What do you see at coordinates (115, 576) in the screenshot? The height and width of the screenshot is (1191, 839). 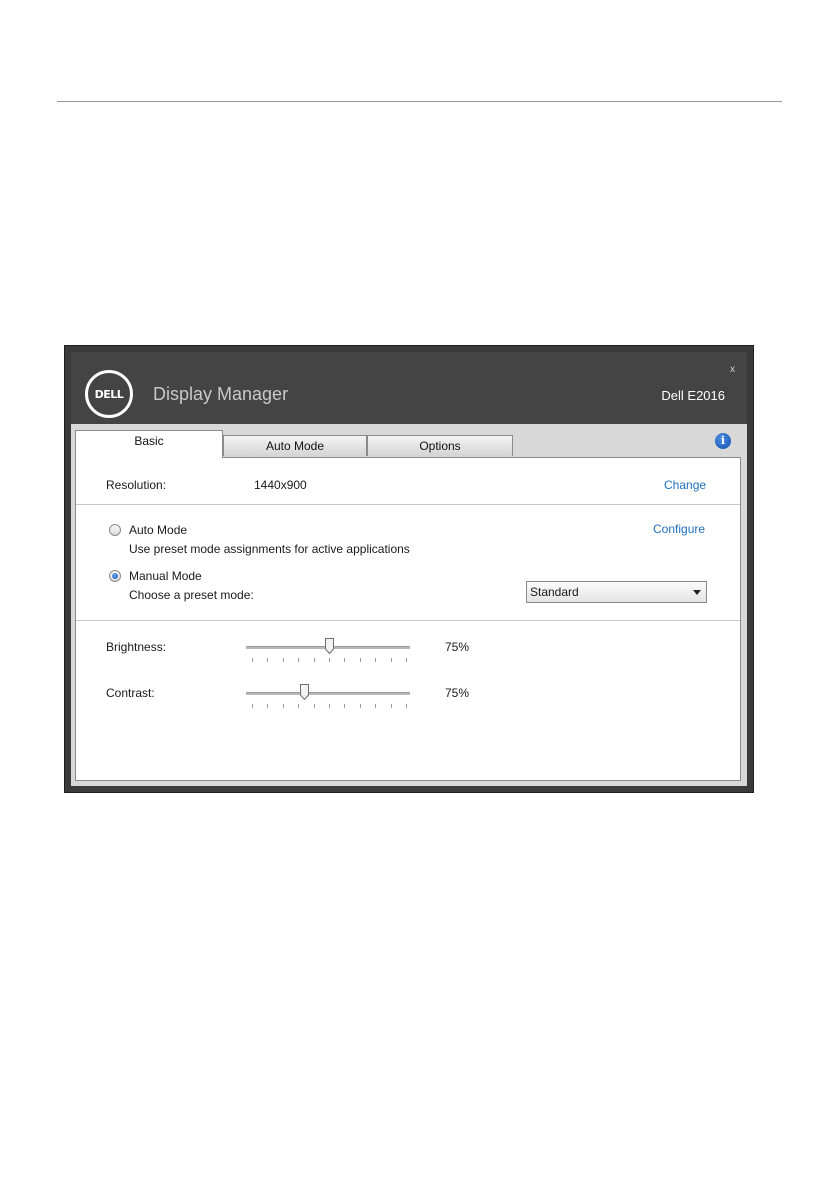 I see `manual-mode-radio` at bounding box center [115, 576].